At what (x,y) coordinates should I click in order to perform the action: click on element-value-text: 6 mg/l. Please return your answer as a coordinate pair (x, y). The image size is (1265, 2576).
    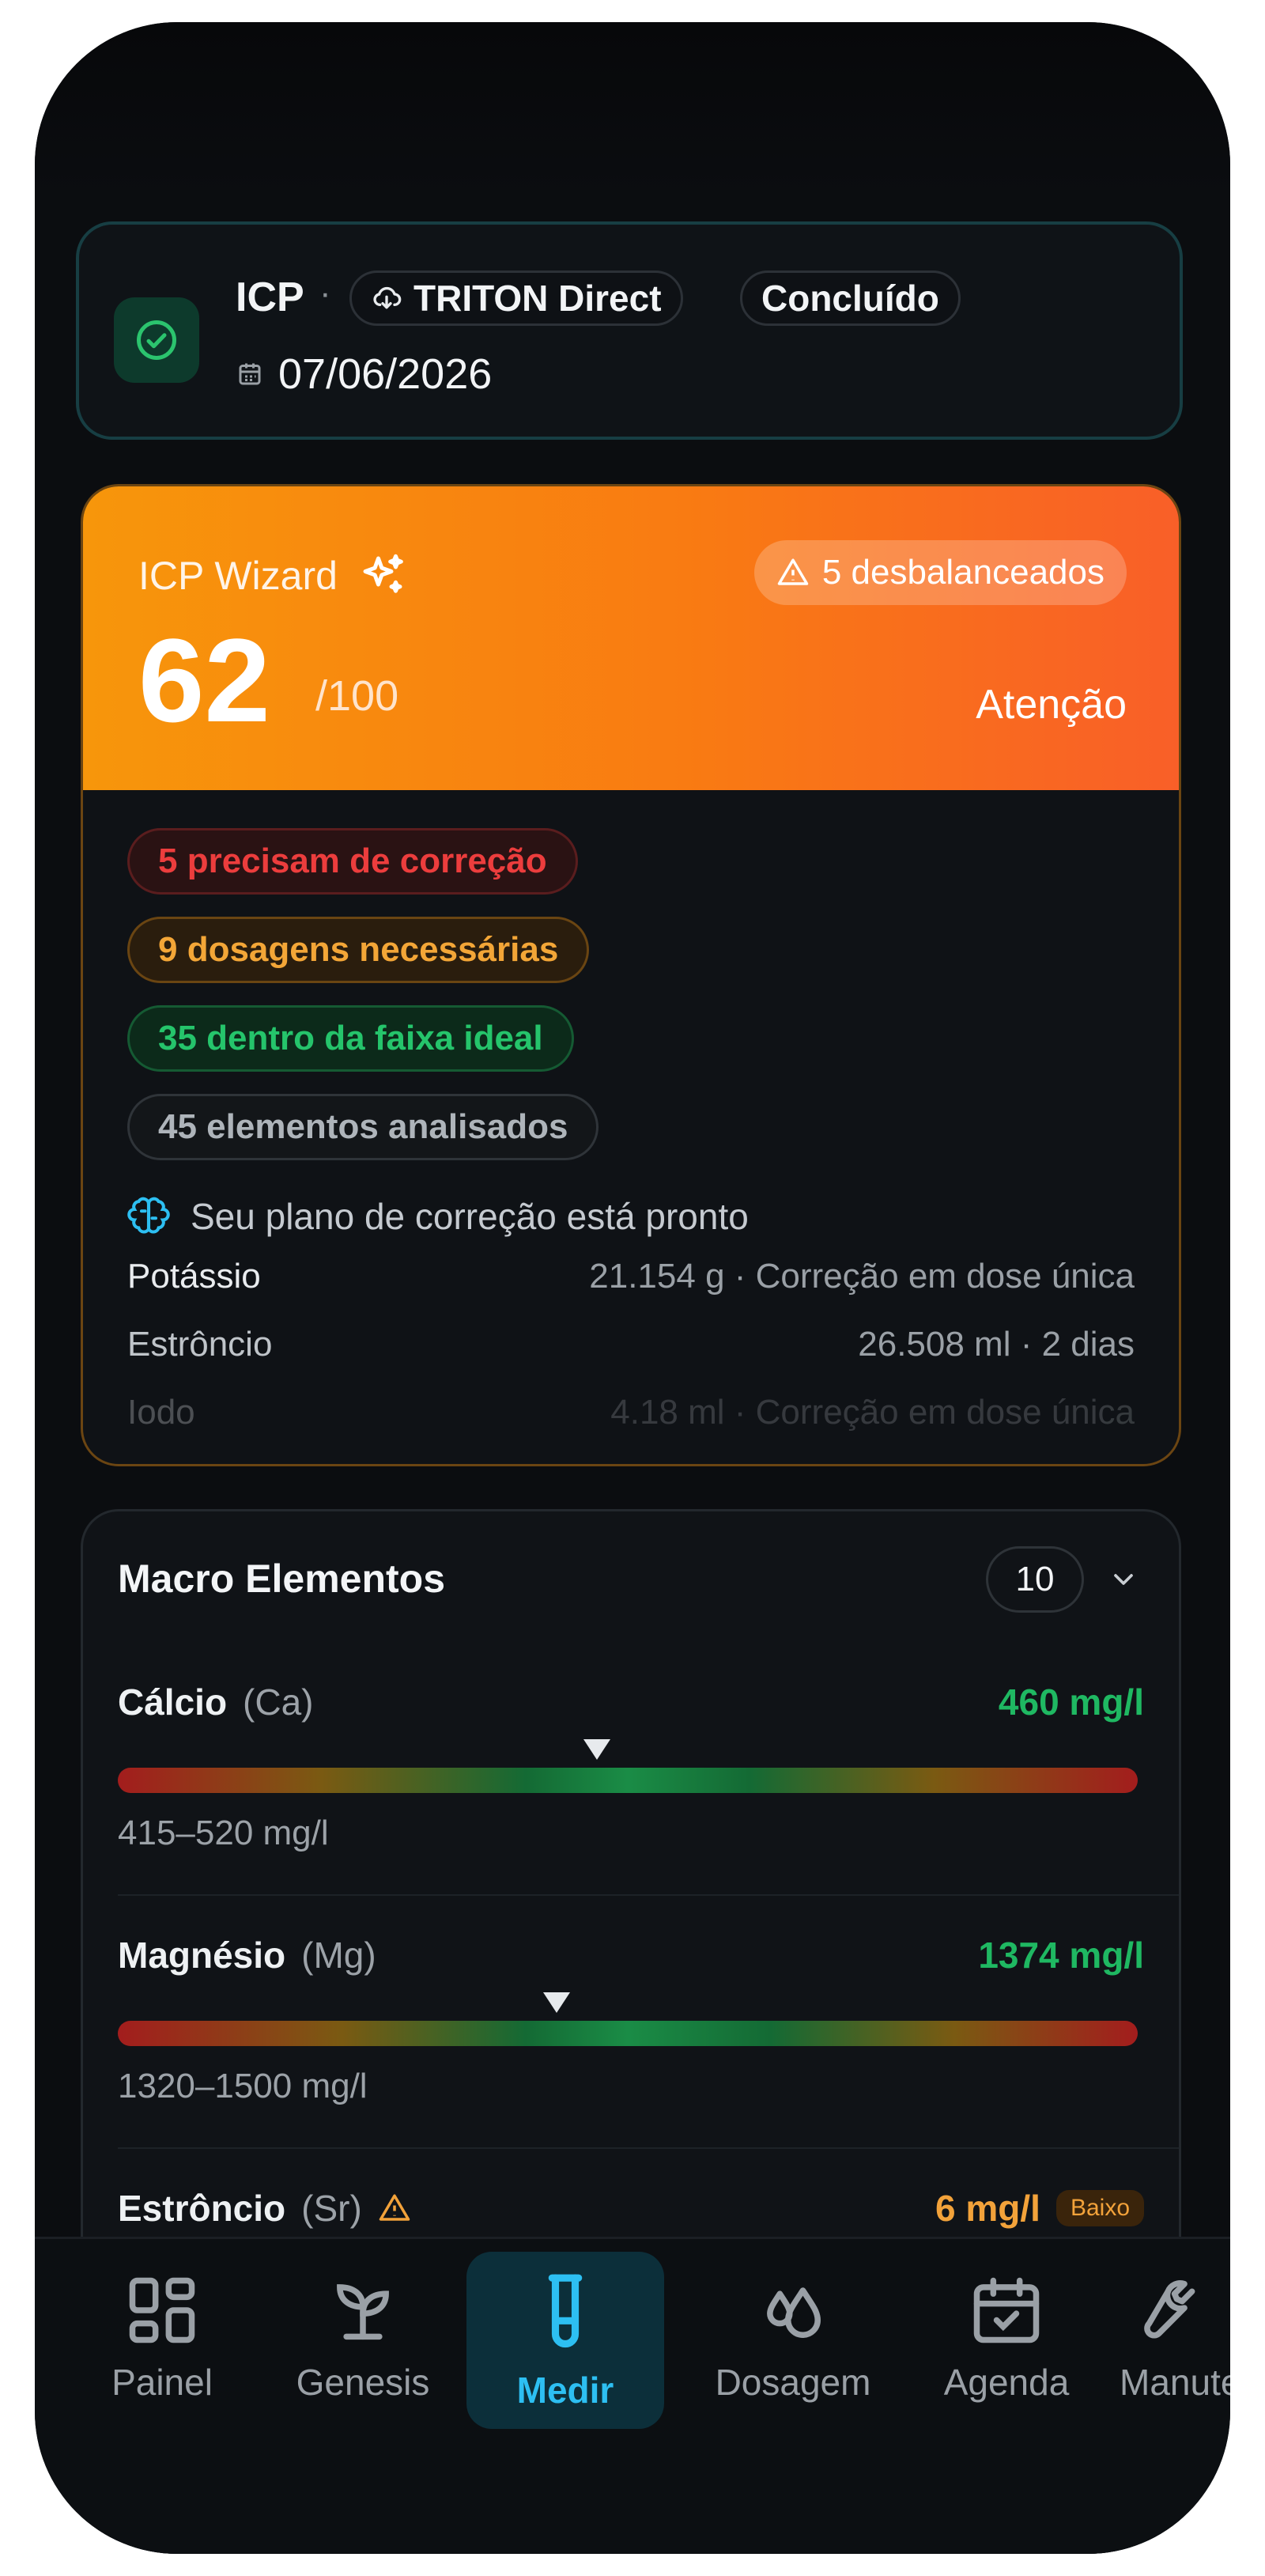
    Looking at the image, I should click on (988, 2208).